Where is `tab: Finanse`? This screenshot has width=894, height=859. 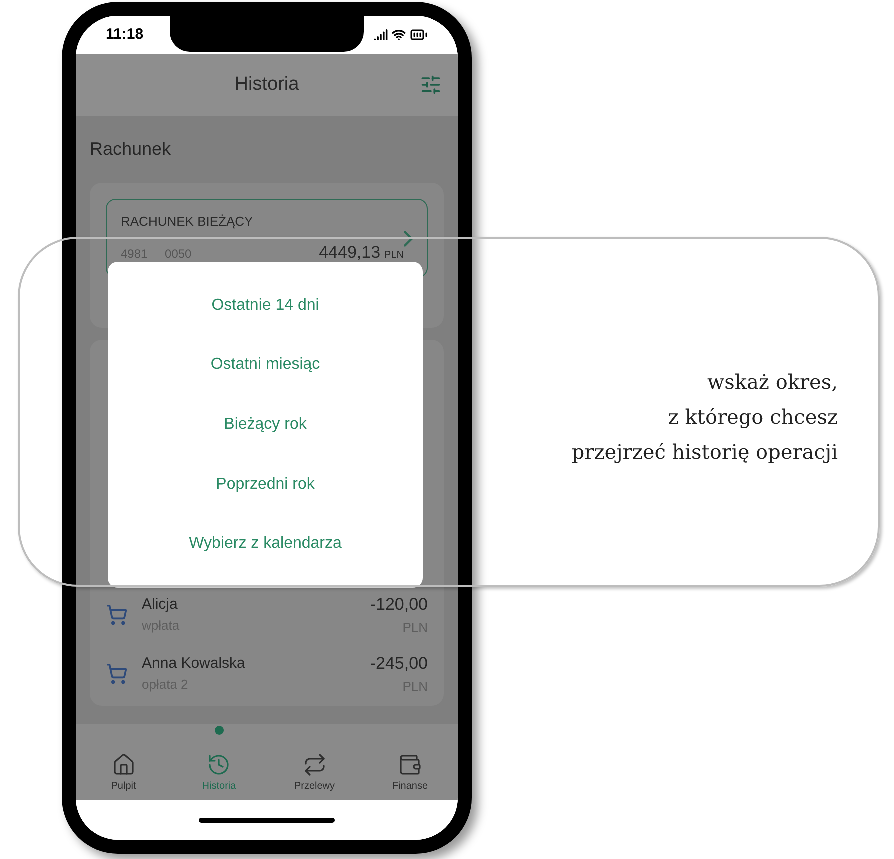
tab: Finanse is located at coordinates (410, 762).